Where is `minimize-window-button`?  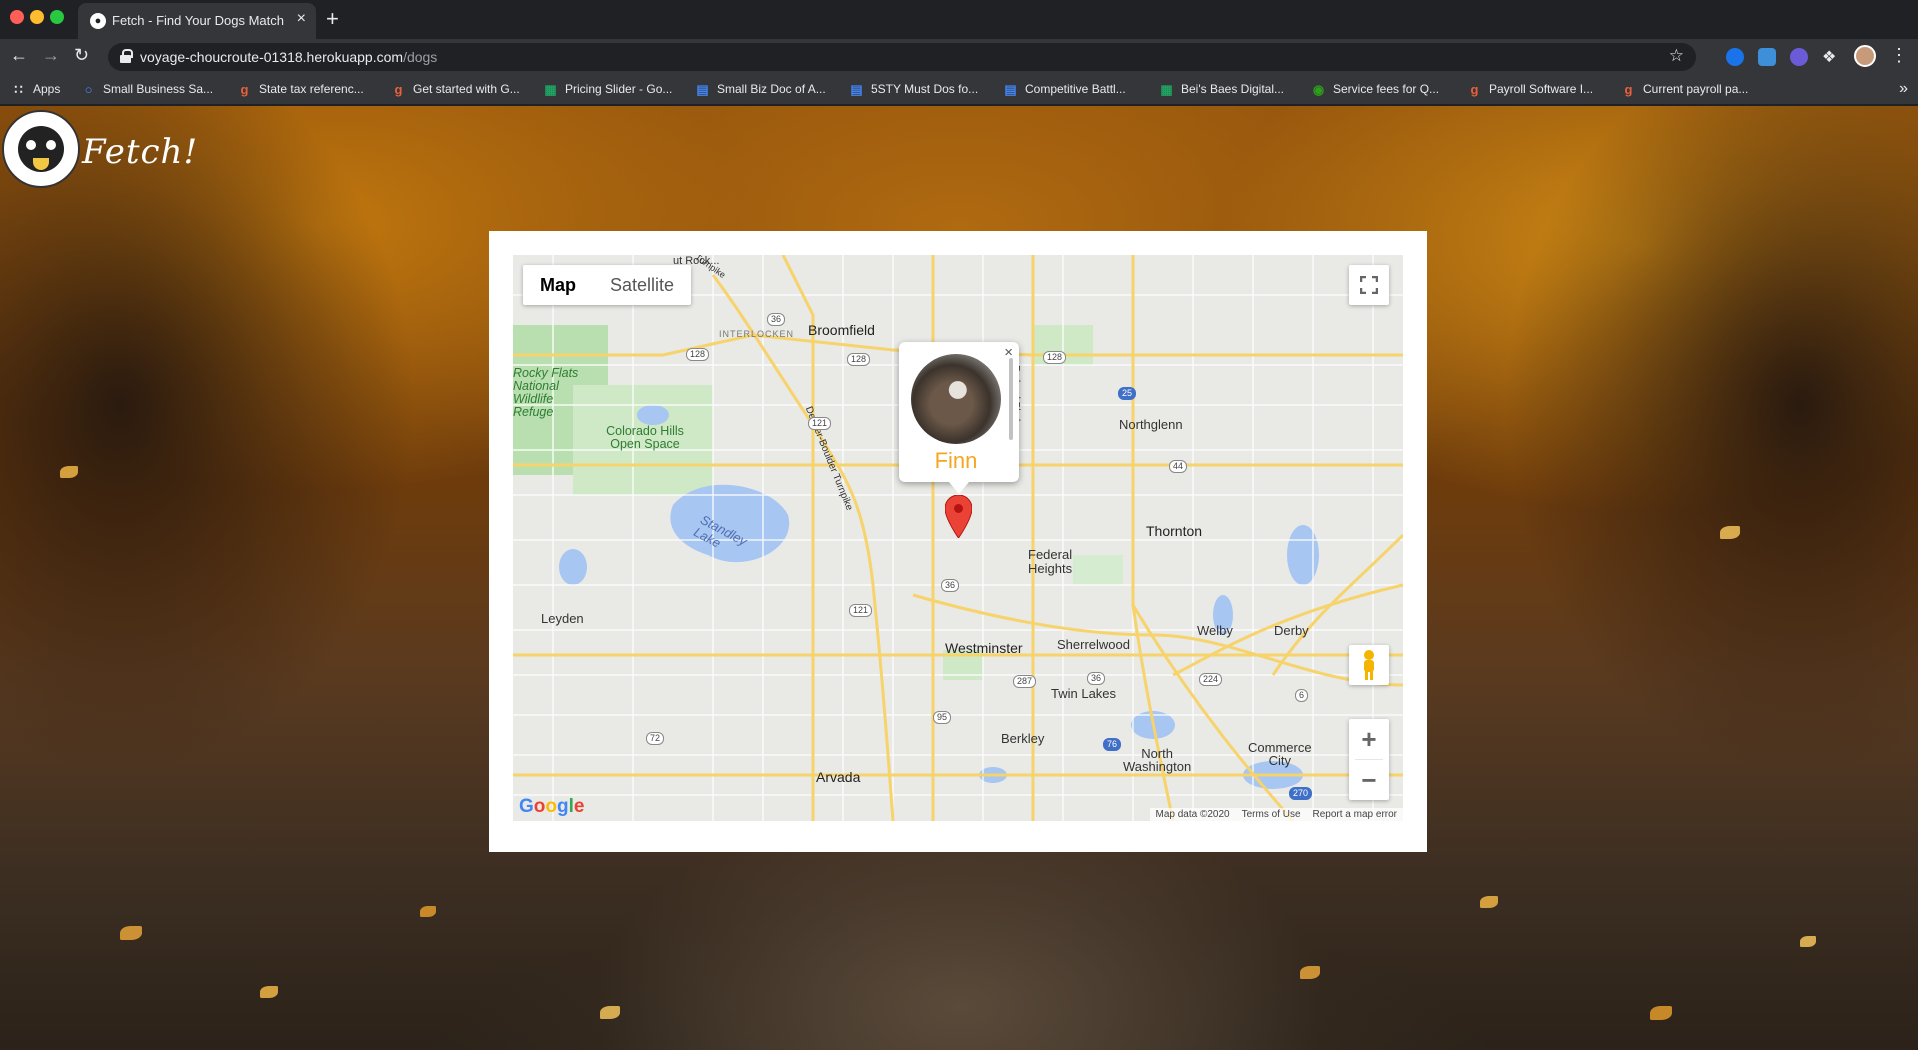 minimize-window-button is located at coordinates (37, 17).